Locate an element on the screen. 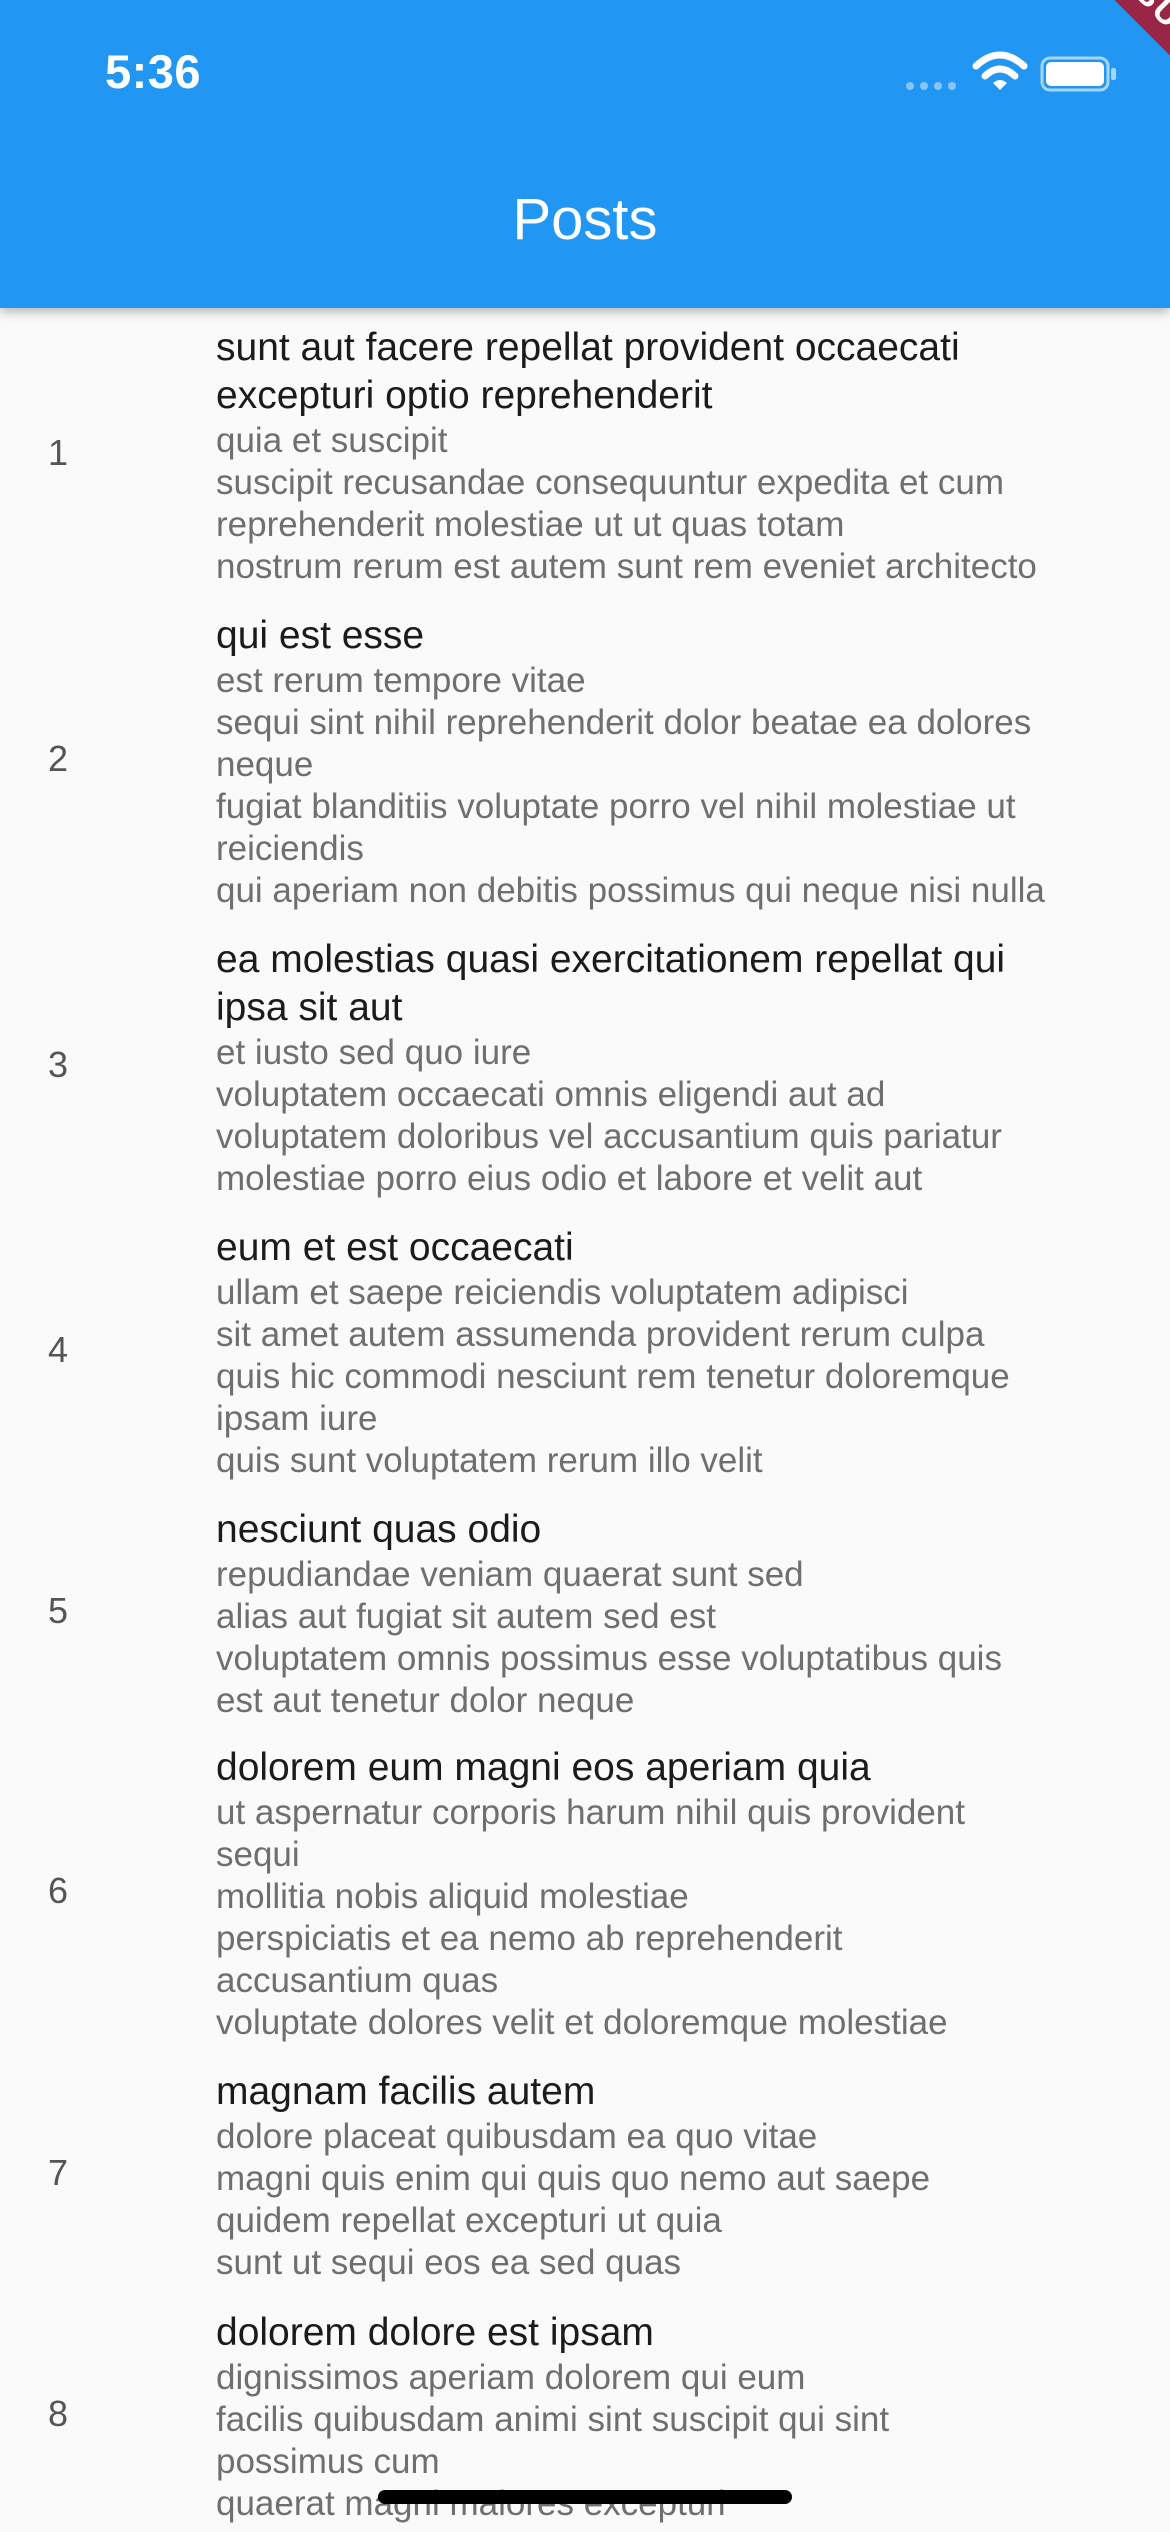 The image size is (1170, 2532). post-body: ipsam iure is located at coordinates (297, 1418).